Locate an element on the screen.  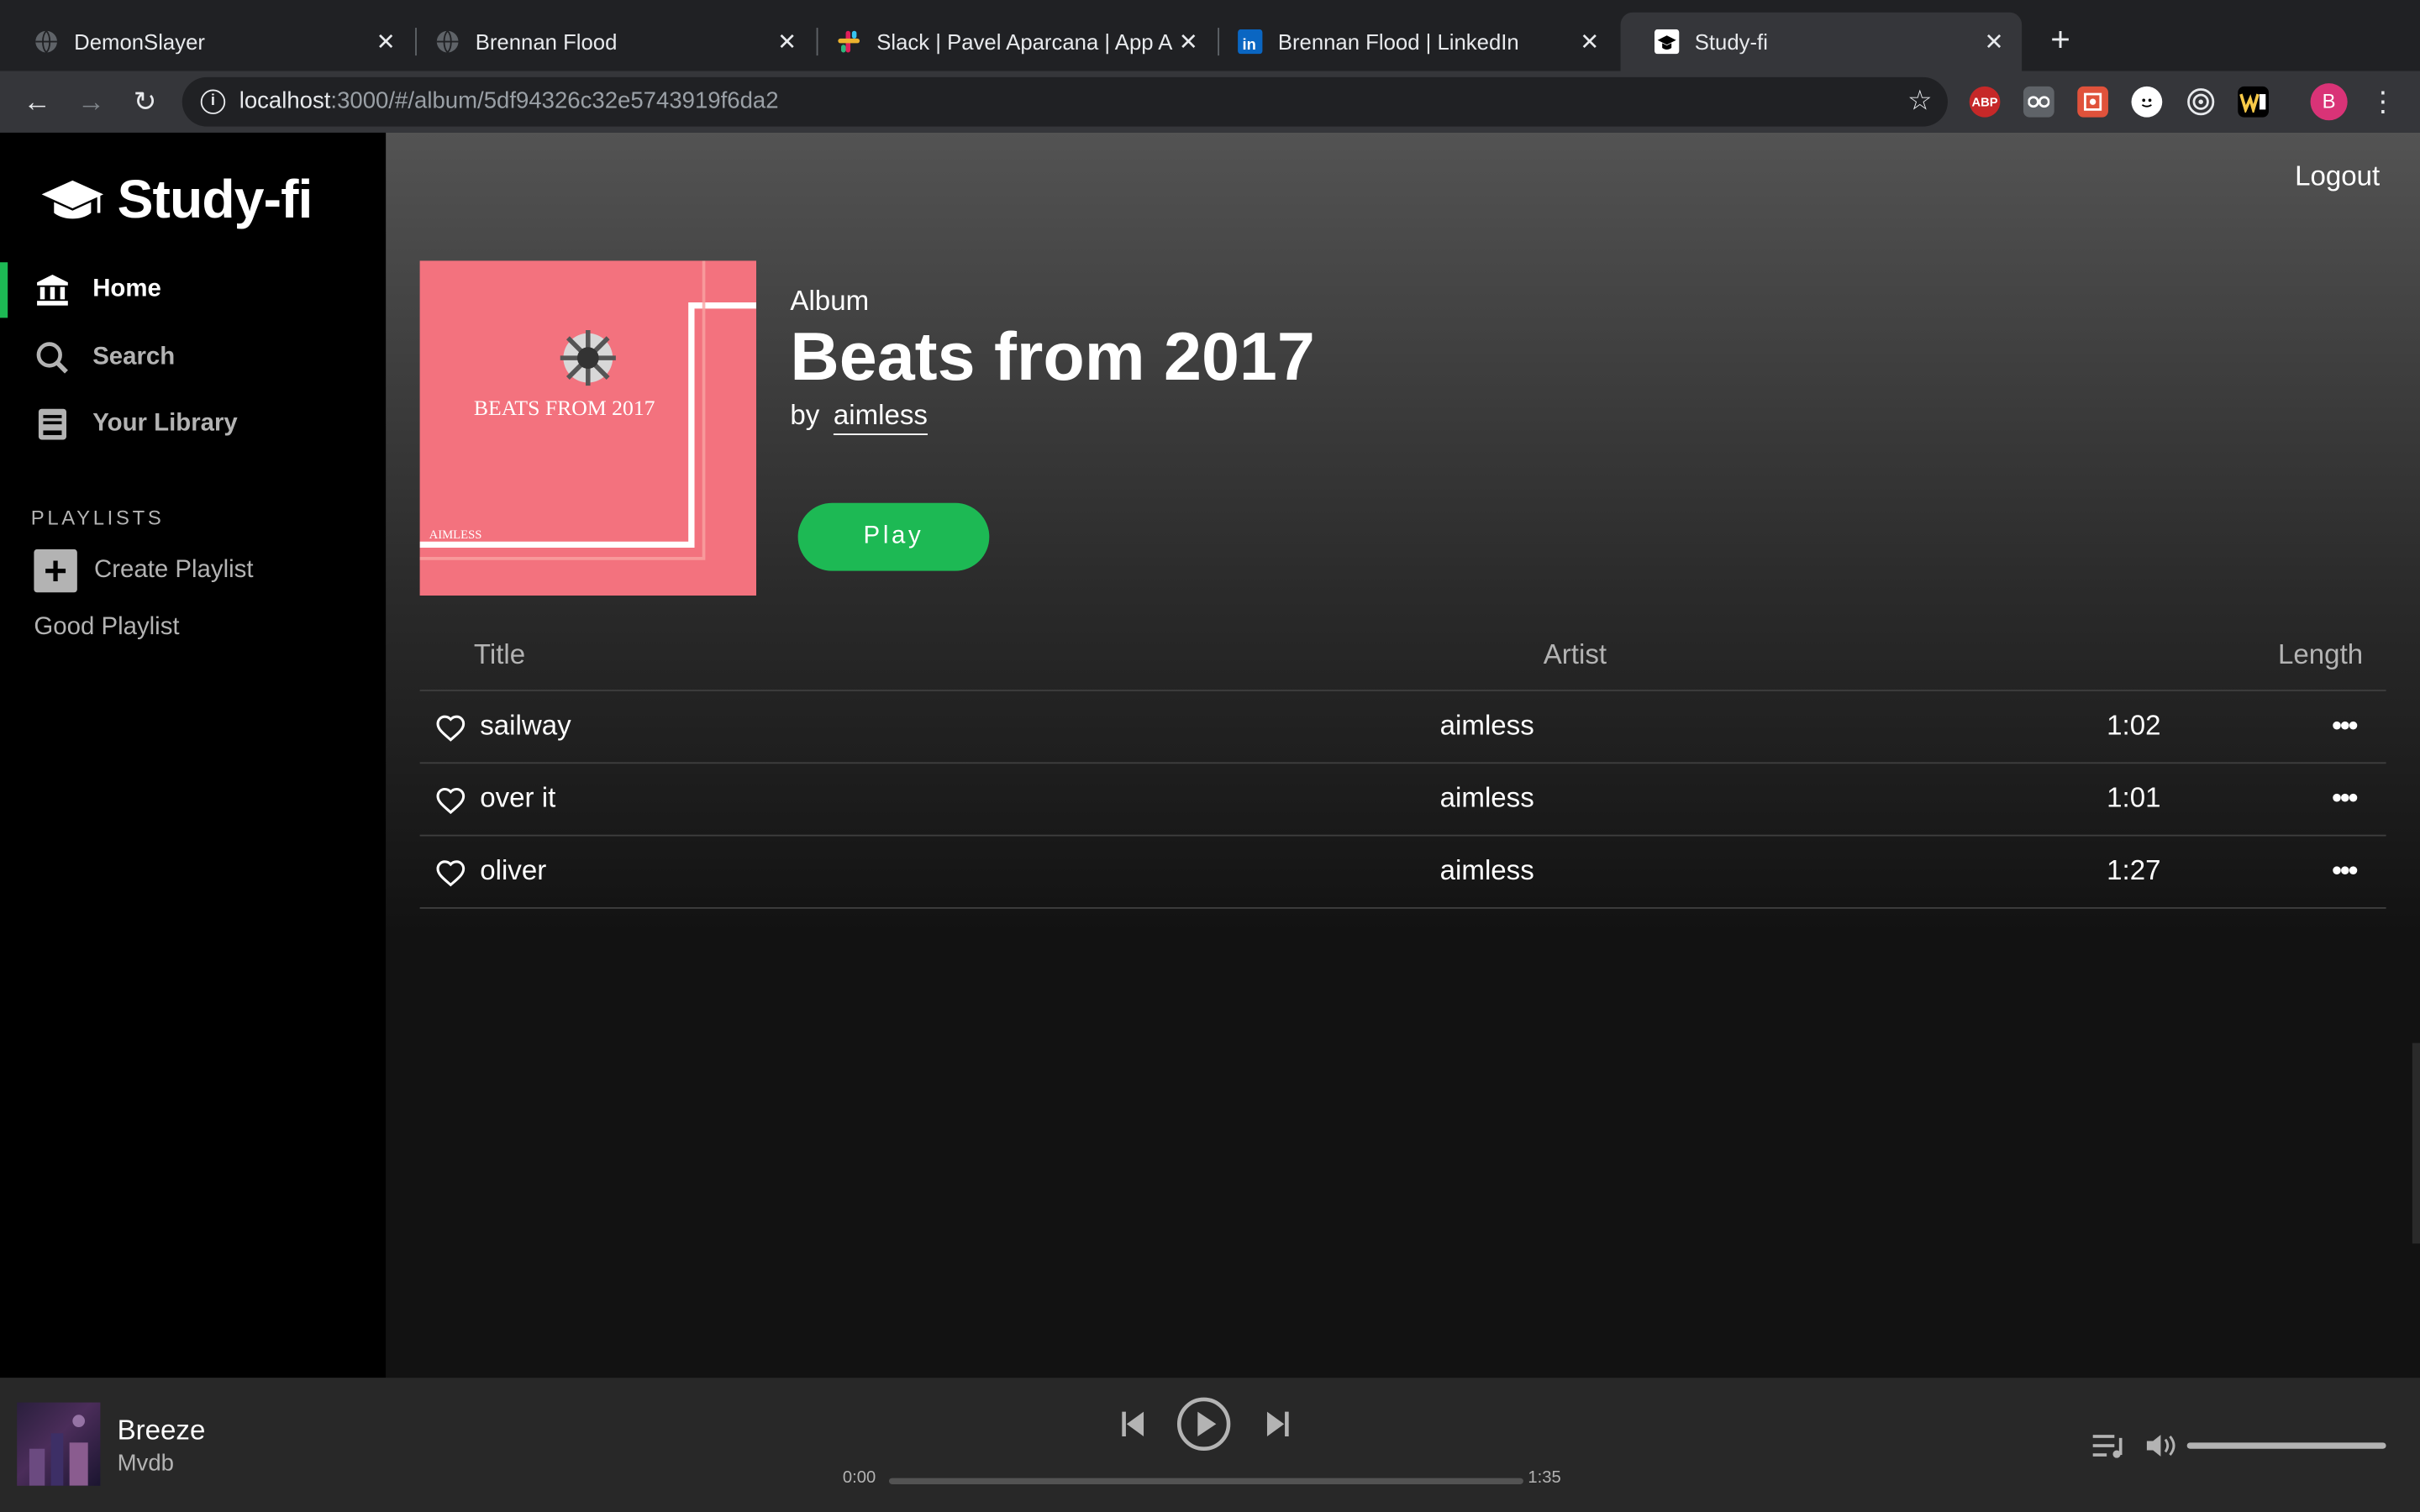
track-length: 1:02 is located at coordinates (2134, 725).